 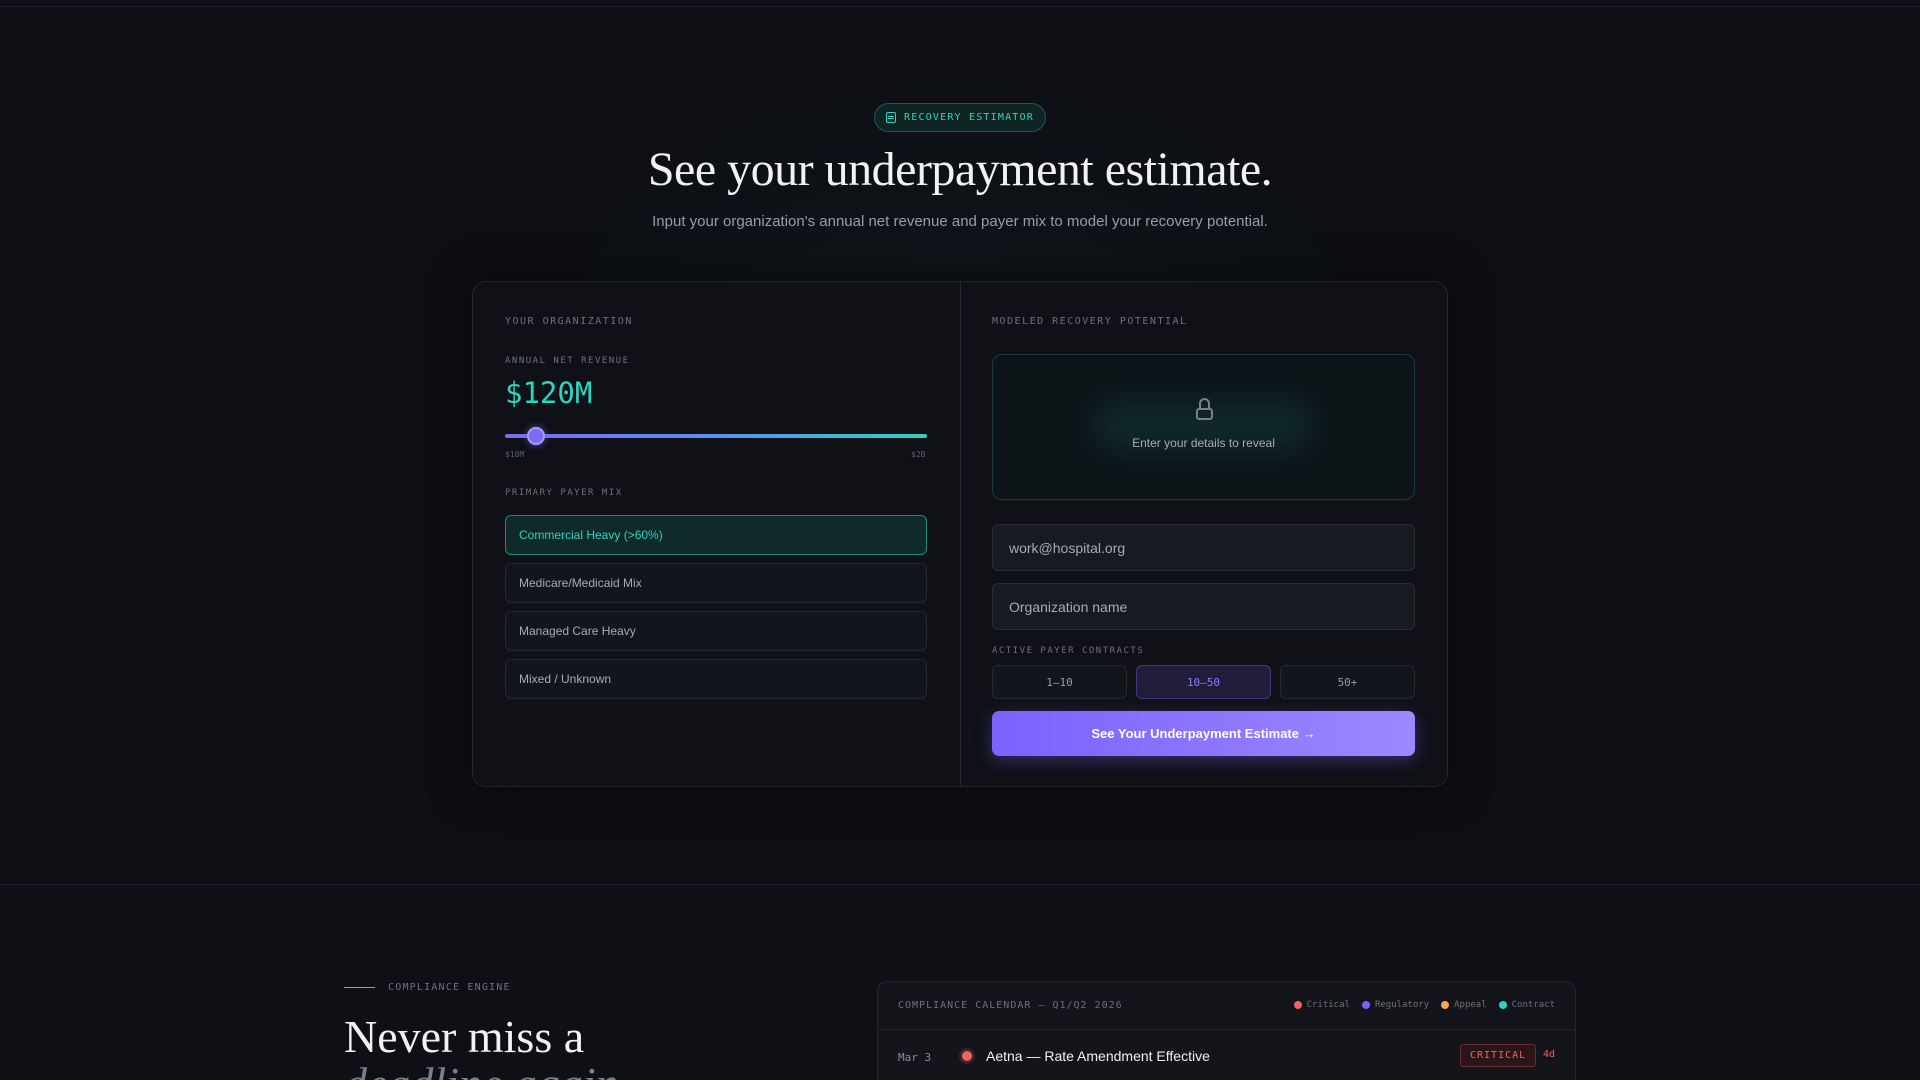 I want to click on calendar-title: COMPLIANCE CALENDAR — Q1/Q2 2026, so click(x=1010, y=1005).